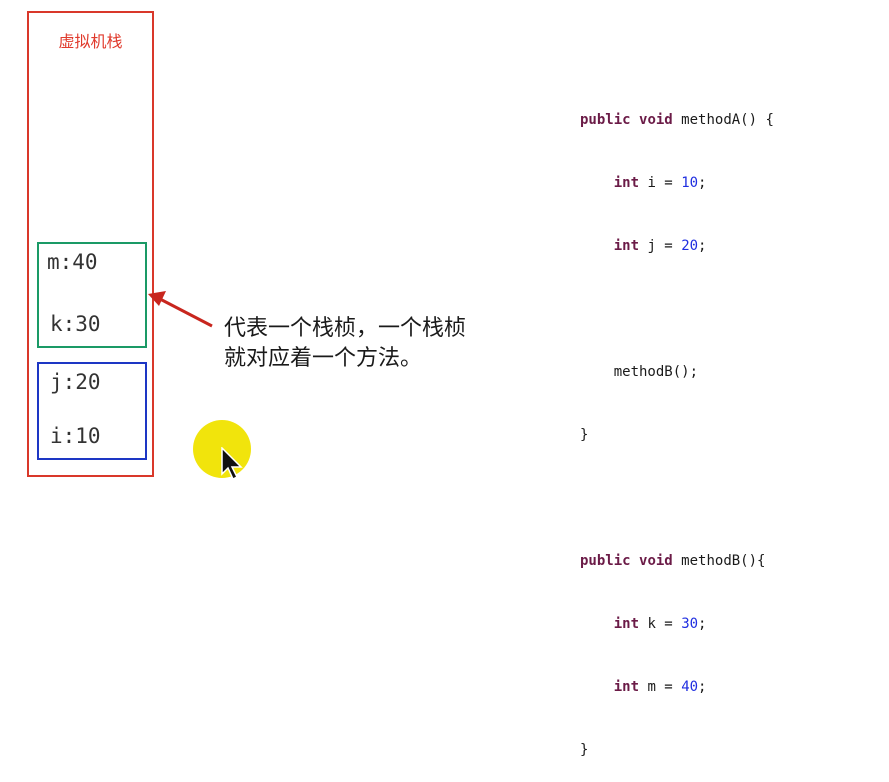 The height and width of the screenshot is (782, 889). I want to click on arrow-head, so click(157, 298).